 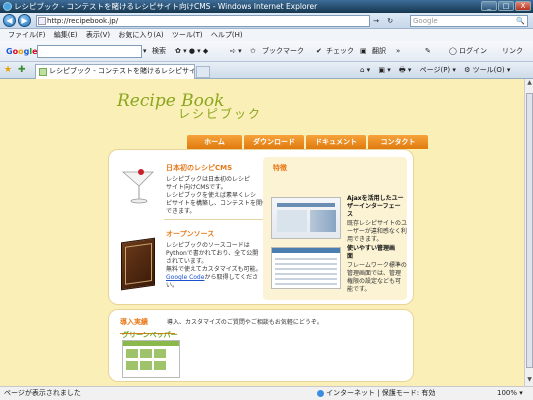 What do you see at coordinates (280, 168) in the screenshot?
I see `features-title: 特徴` at bounding box center [280, 168].